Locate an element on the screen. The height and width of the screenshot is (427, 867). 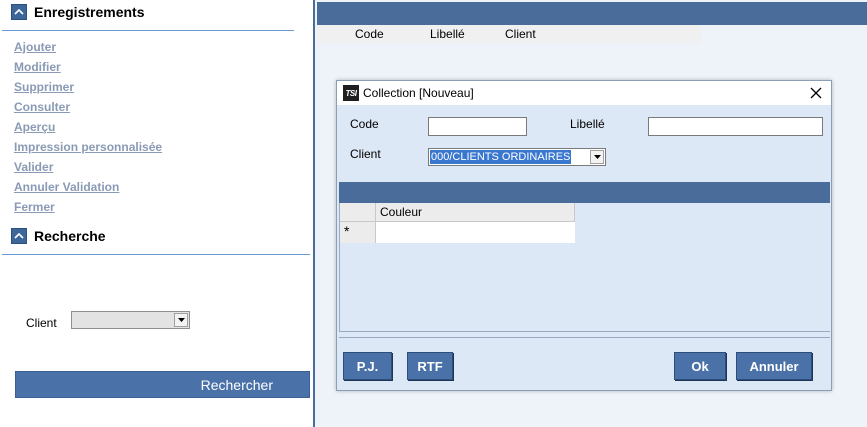
libelle-label: Libellé is located at coordinates (587, 124).